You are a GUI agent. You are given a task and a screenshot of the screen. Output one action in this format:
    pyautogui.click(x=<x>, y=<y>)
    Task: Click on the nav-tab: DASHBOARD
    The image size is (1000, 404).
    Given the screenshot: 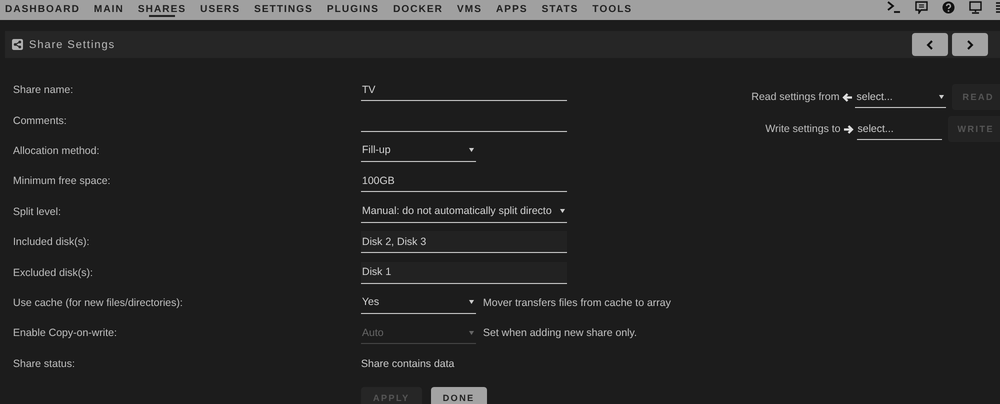 What is the action you would take?
    pyautogui.click(x=42, y=10)
    